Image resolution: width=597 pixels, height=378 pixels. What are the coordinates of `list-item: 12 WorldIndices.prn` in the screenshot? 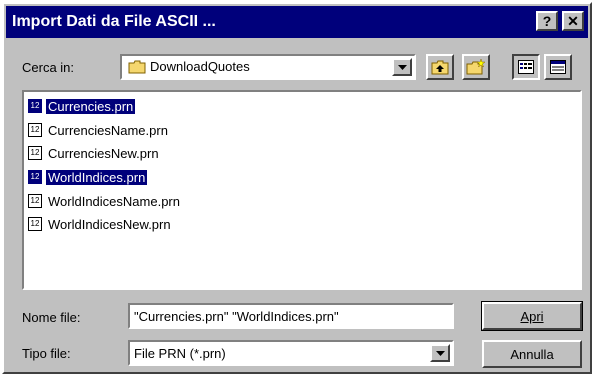 It's located at (88, 177).